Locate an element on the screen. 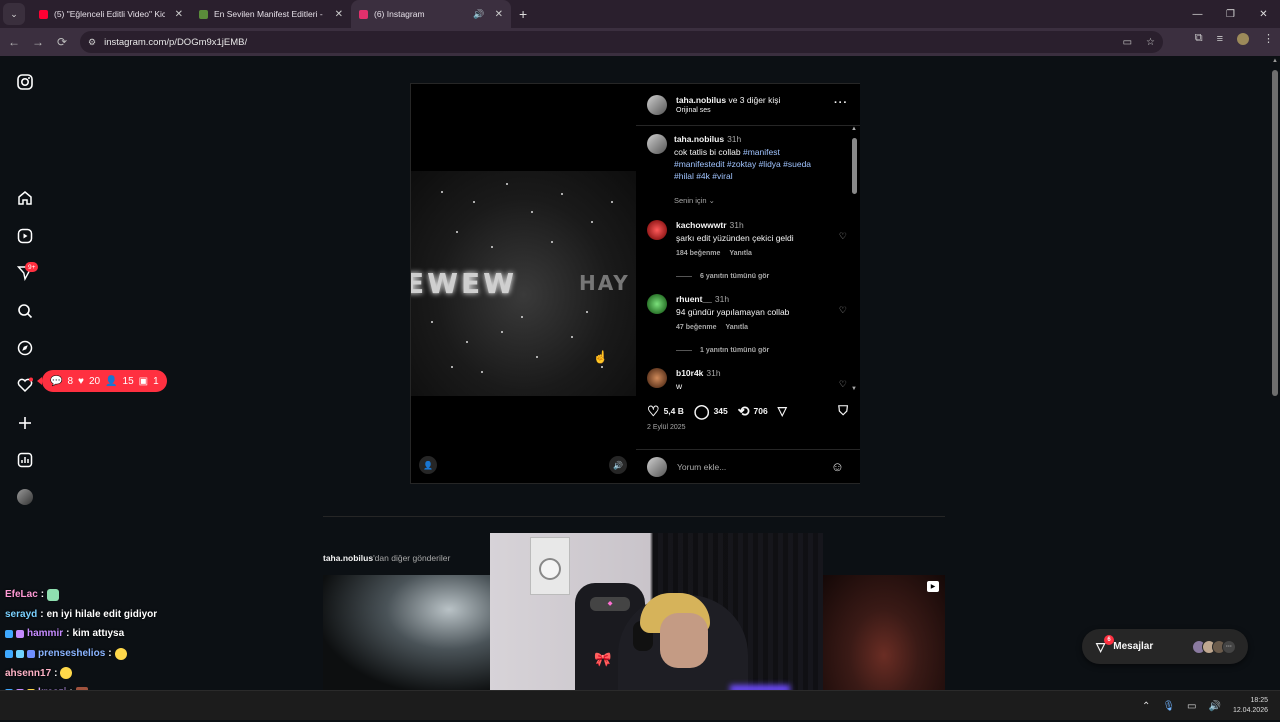  hashtag-link: #manifest is located at coordinates (761, 152).